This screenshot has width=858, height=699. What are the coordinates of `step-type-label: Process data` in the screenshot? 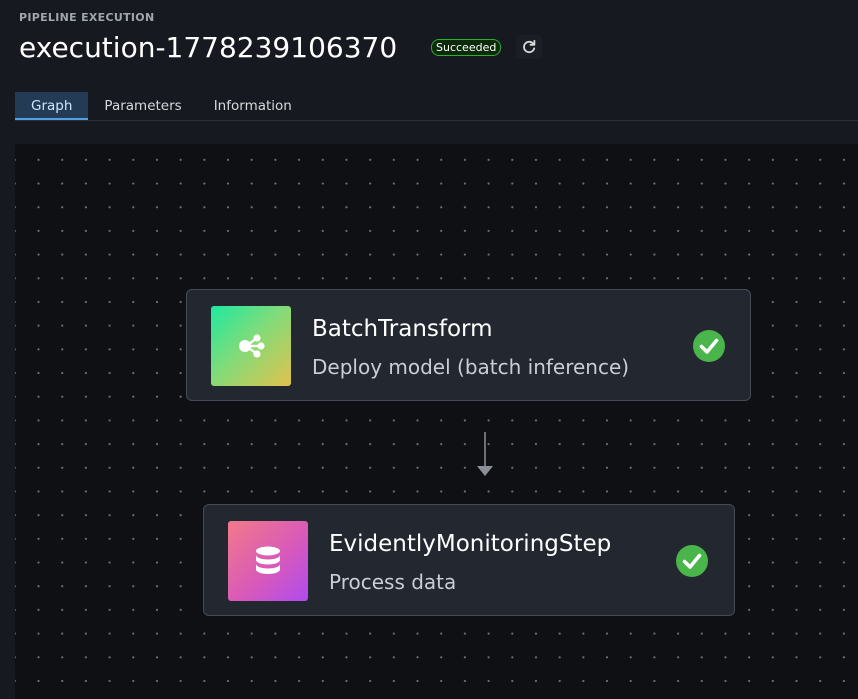 It's located at (393, 582).